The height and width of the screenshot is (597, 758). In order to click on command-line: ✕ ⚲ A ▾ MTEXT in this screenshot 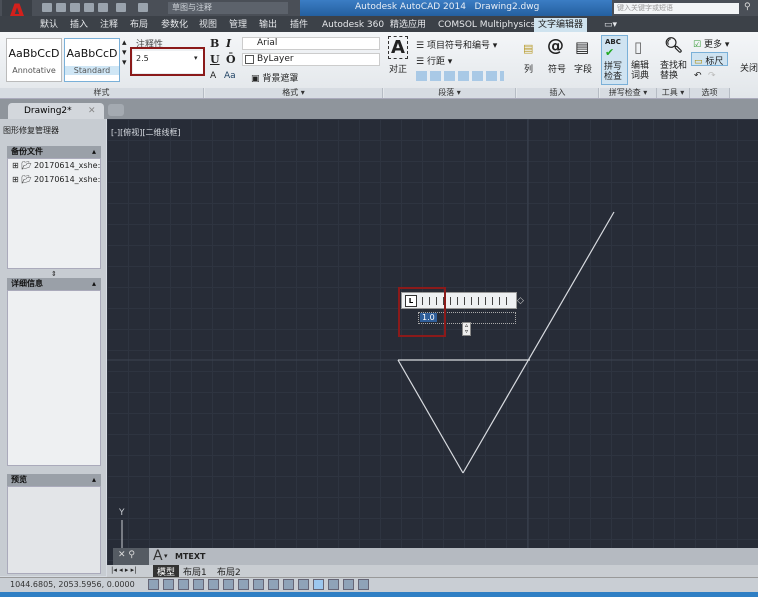, I will do `click(435, 556)`.